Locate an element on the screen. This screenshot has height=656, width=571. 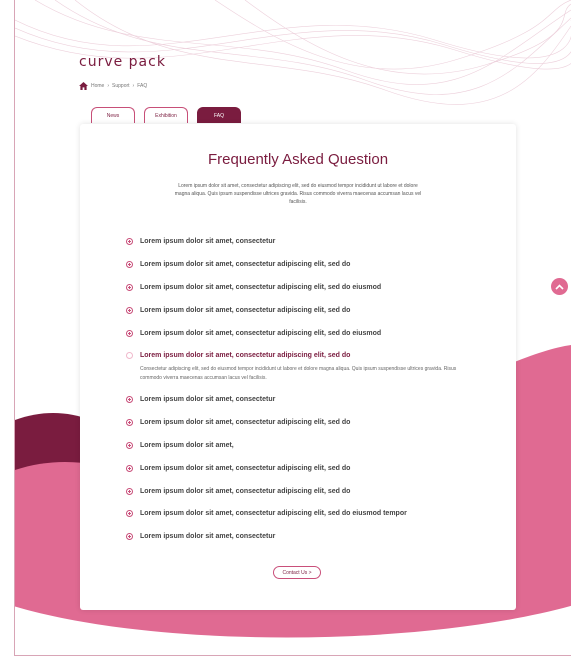
collapse-icon is located at coordinates (129, 355).